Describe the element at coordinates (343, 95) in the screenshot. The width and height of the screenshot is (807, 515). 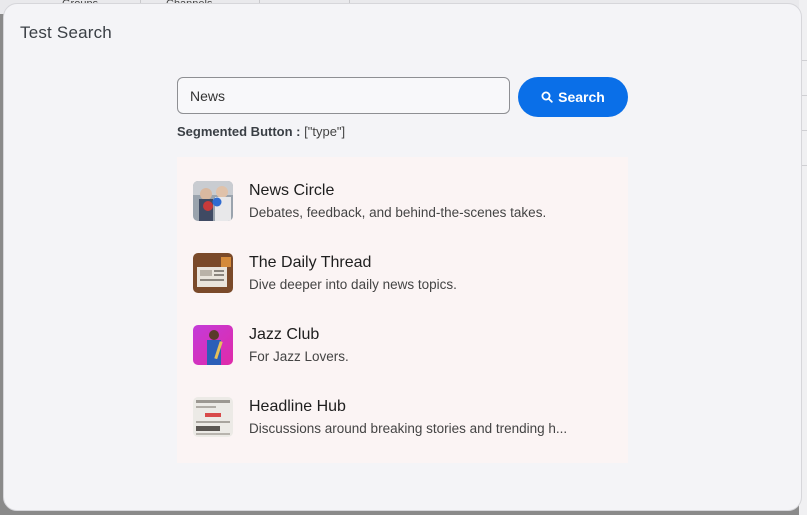
I see `search-input` at that location.